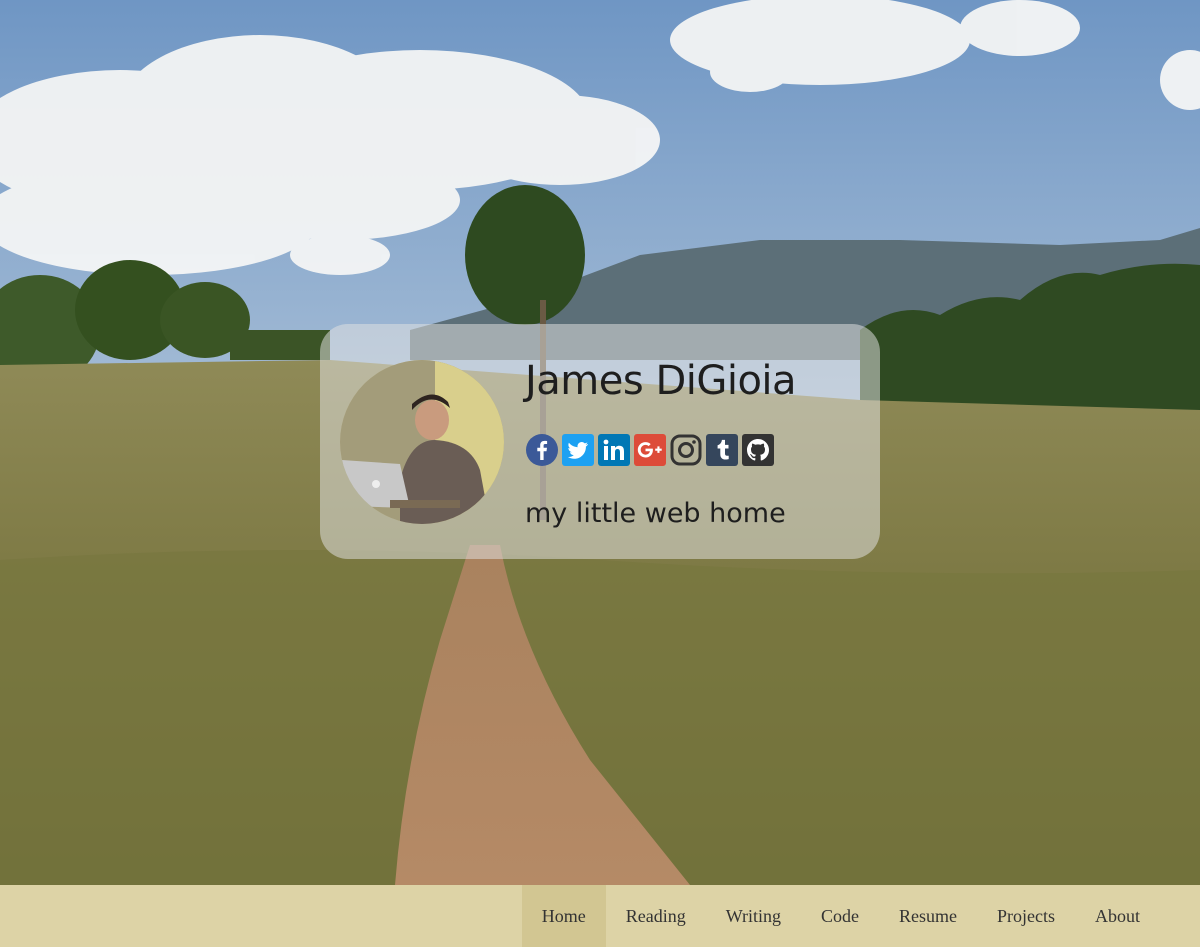  Describe the element at coordinates (686, 450) in the screenshot. I see `instagram-icon` at that location.